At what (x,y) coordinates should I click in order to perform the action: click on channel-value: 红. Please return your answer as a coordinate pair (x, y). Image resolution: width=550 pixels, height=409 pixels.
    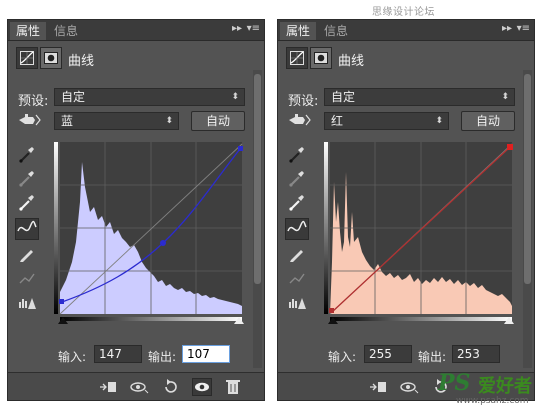
    Looking at the image, I should click on (337, 121).